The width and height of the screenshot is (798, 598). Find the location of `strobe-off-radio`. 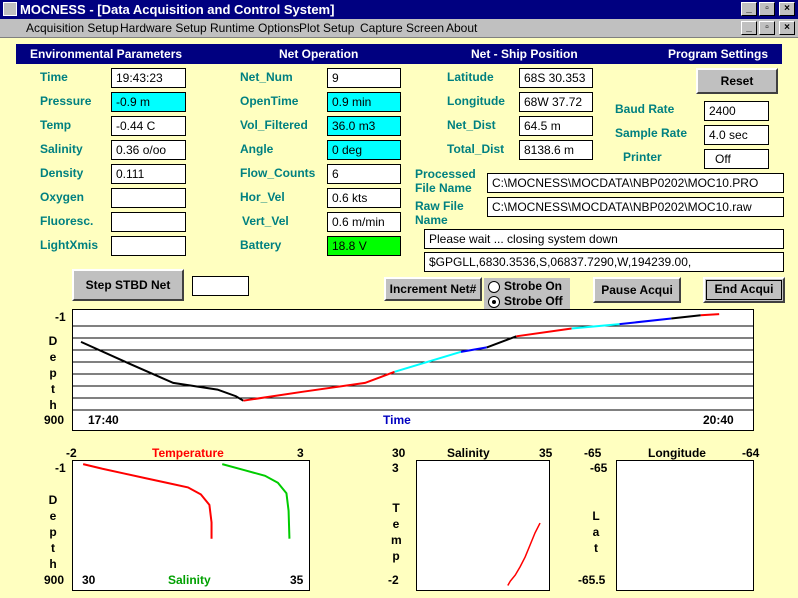

strobe-off-radio is located at coordinates (494, 302).